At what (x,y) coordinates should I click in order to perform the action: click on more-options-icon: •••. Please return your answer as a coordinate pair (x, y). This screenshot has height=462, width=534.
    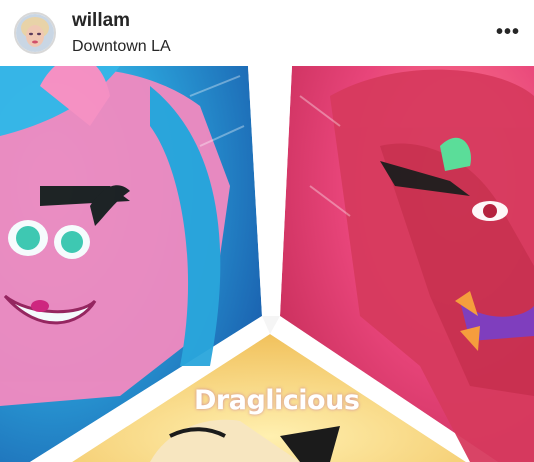
    Looking at the image, I should click on (508, 32).